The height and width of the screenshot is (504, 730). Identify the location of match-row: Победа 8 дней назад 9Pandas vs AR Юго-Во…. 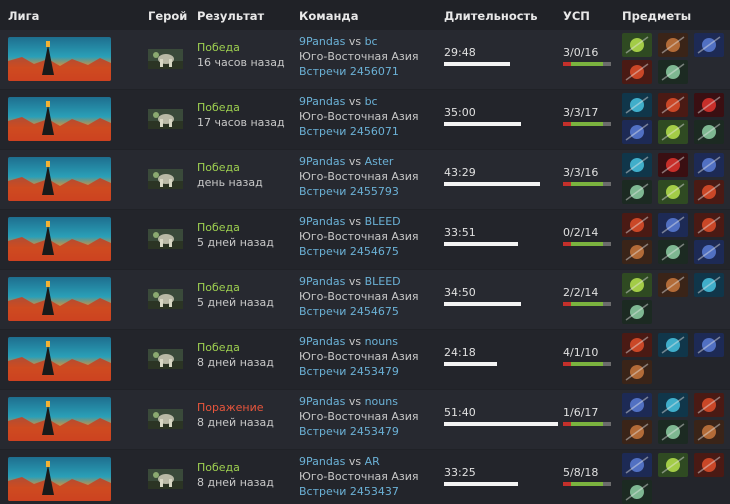
(365, 477).